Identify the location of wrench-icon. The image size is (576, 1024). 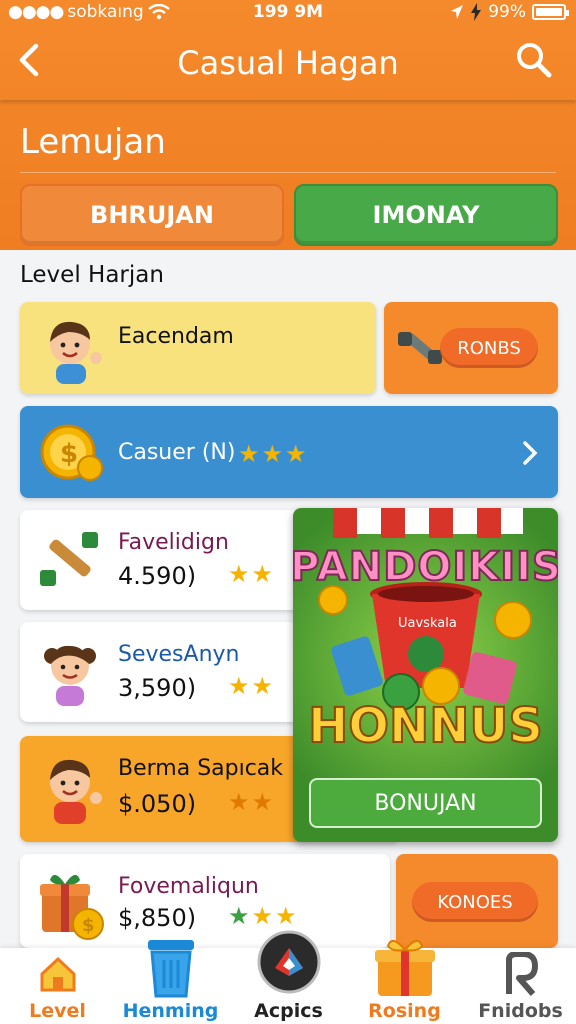
(420, 348).